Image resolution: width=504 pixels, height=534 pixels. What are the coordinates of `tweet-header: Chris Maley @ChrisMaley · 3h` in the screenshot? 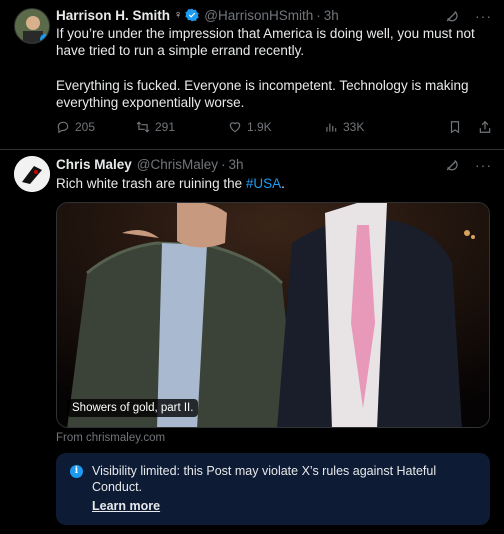 It's located at (150, 164).